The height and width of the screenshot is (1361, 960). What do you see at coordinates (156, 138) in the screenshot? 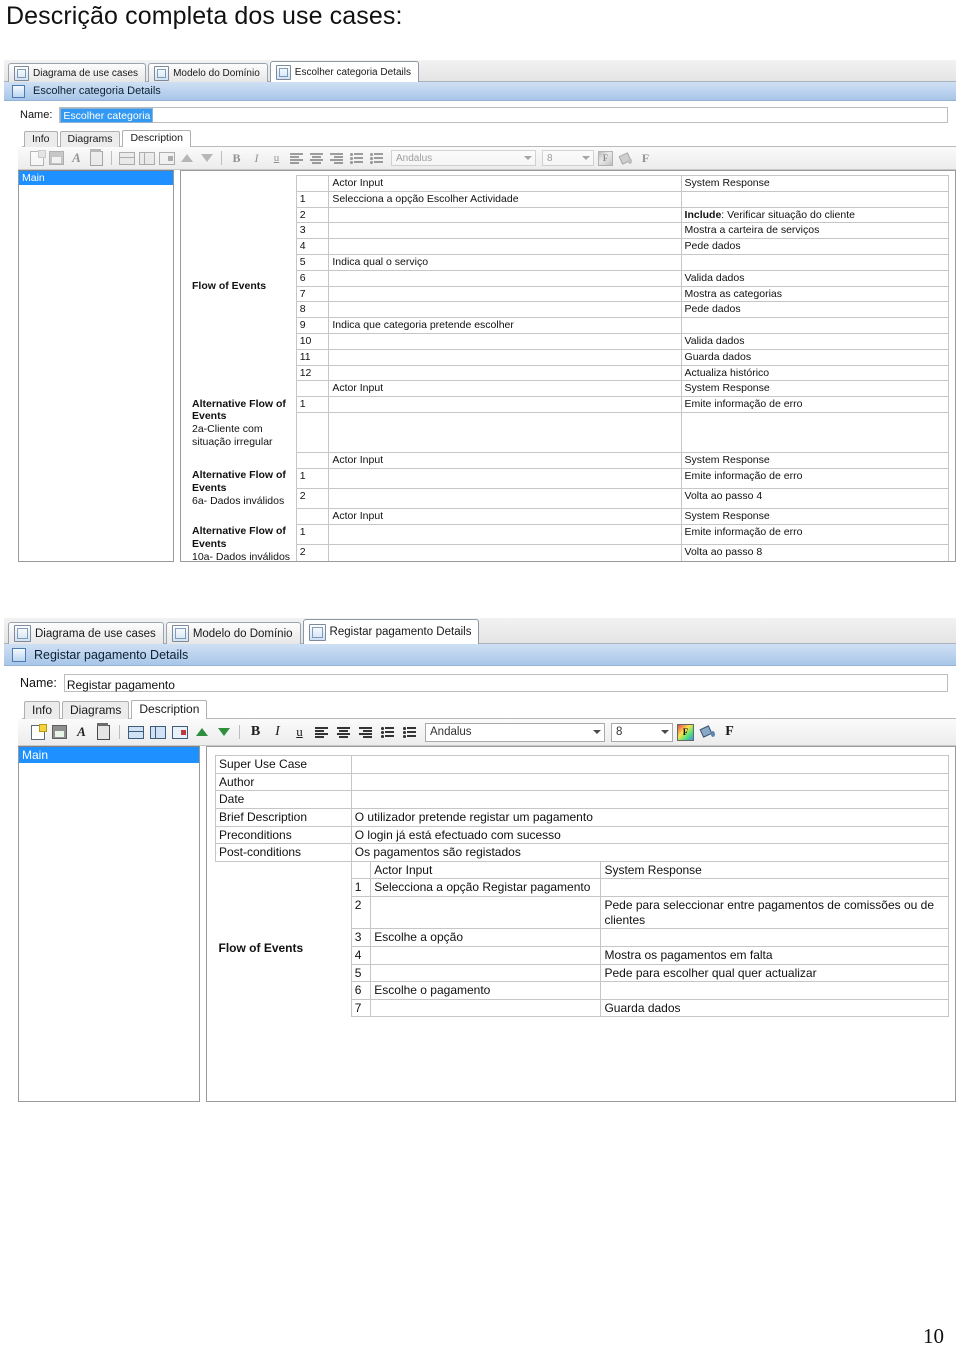
I see `tab-description: Description` at bounding box center [156, 138].